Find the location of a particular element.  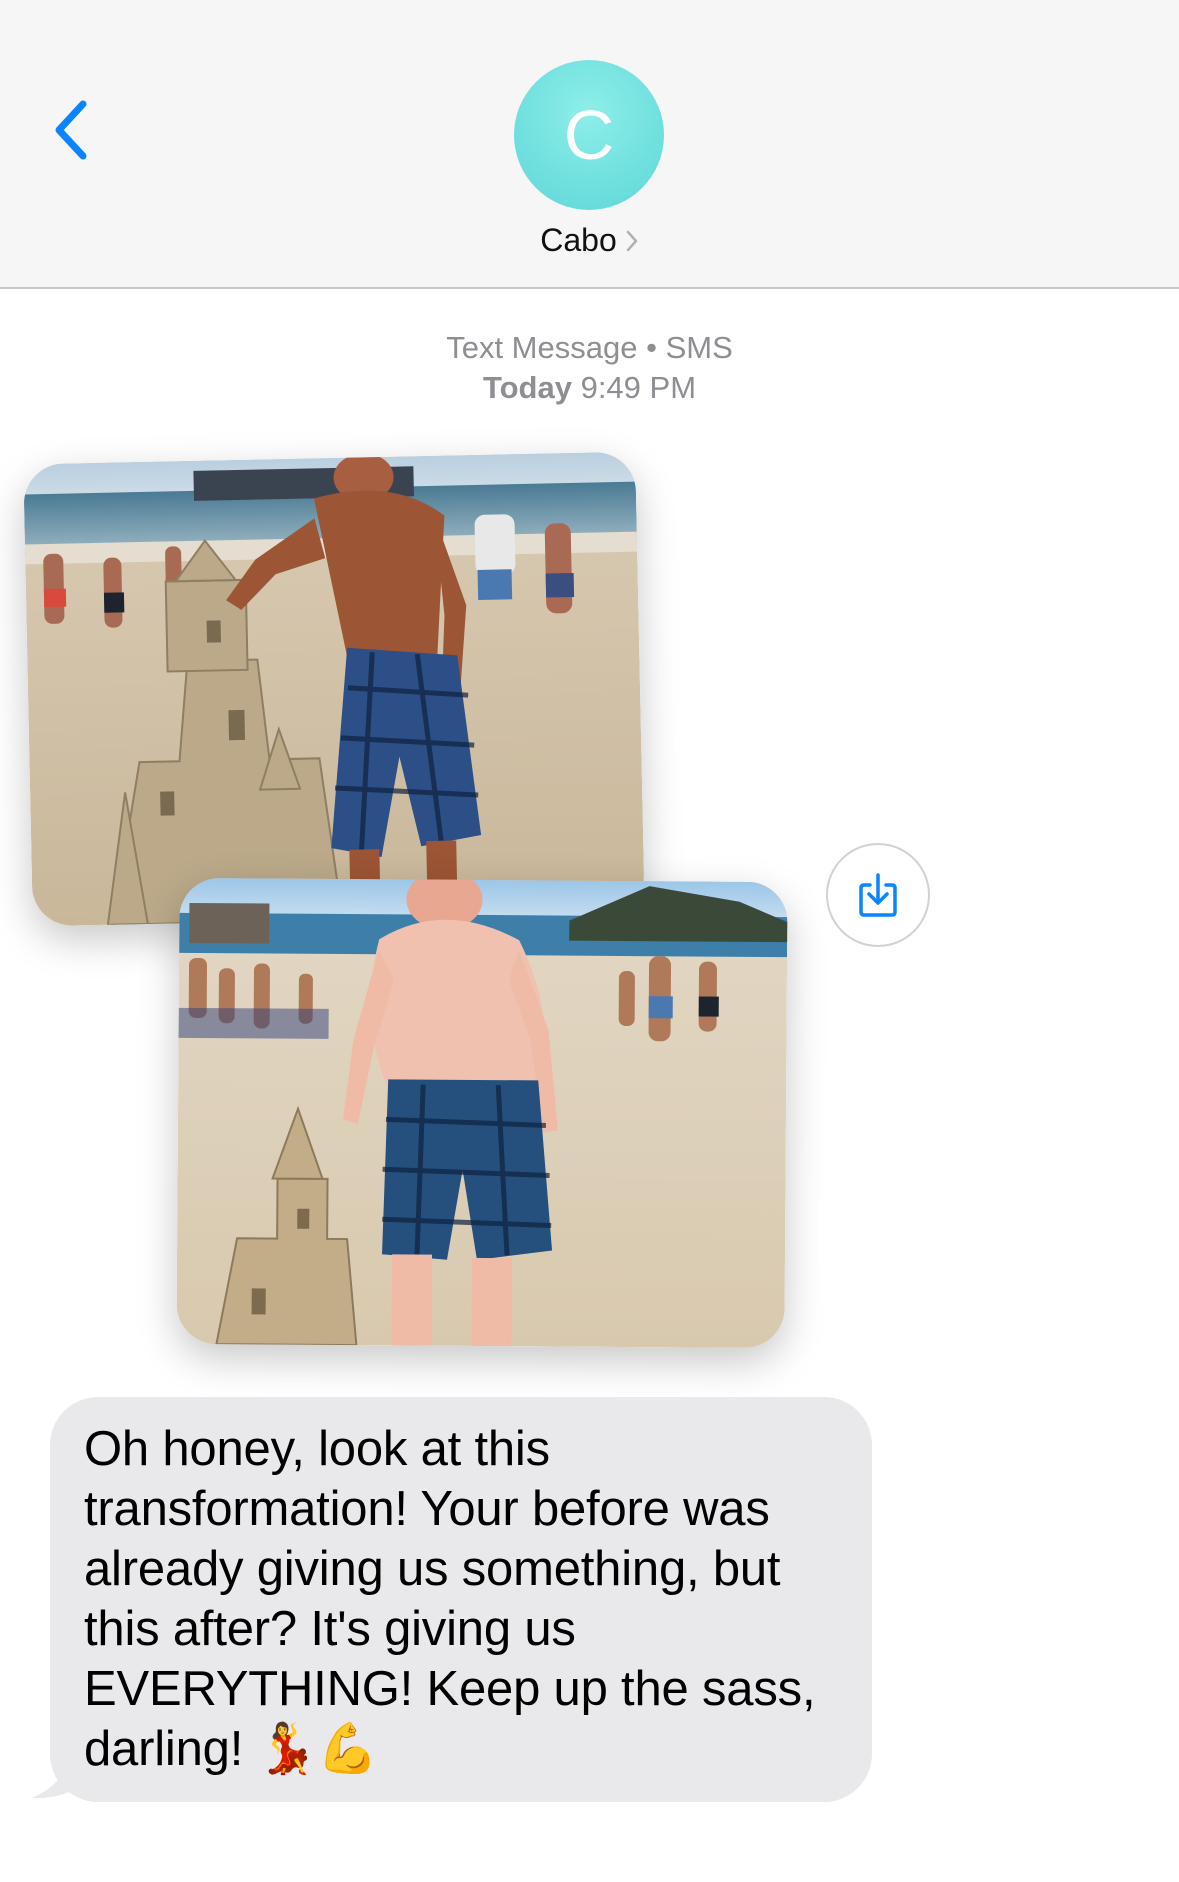

timestamp-time: 9:49 PM is located at coordinates (638, 387).